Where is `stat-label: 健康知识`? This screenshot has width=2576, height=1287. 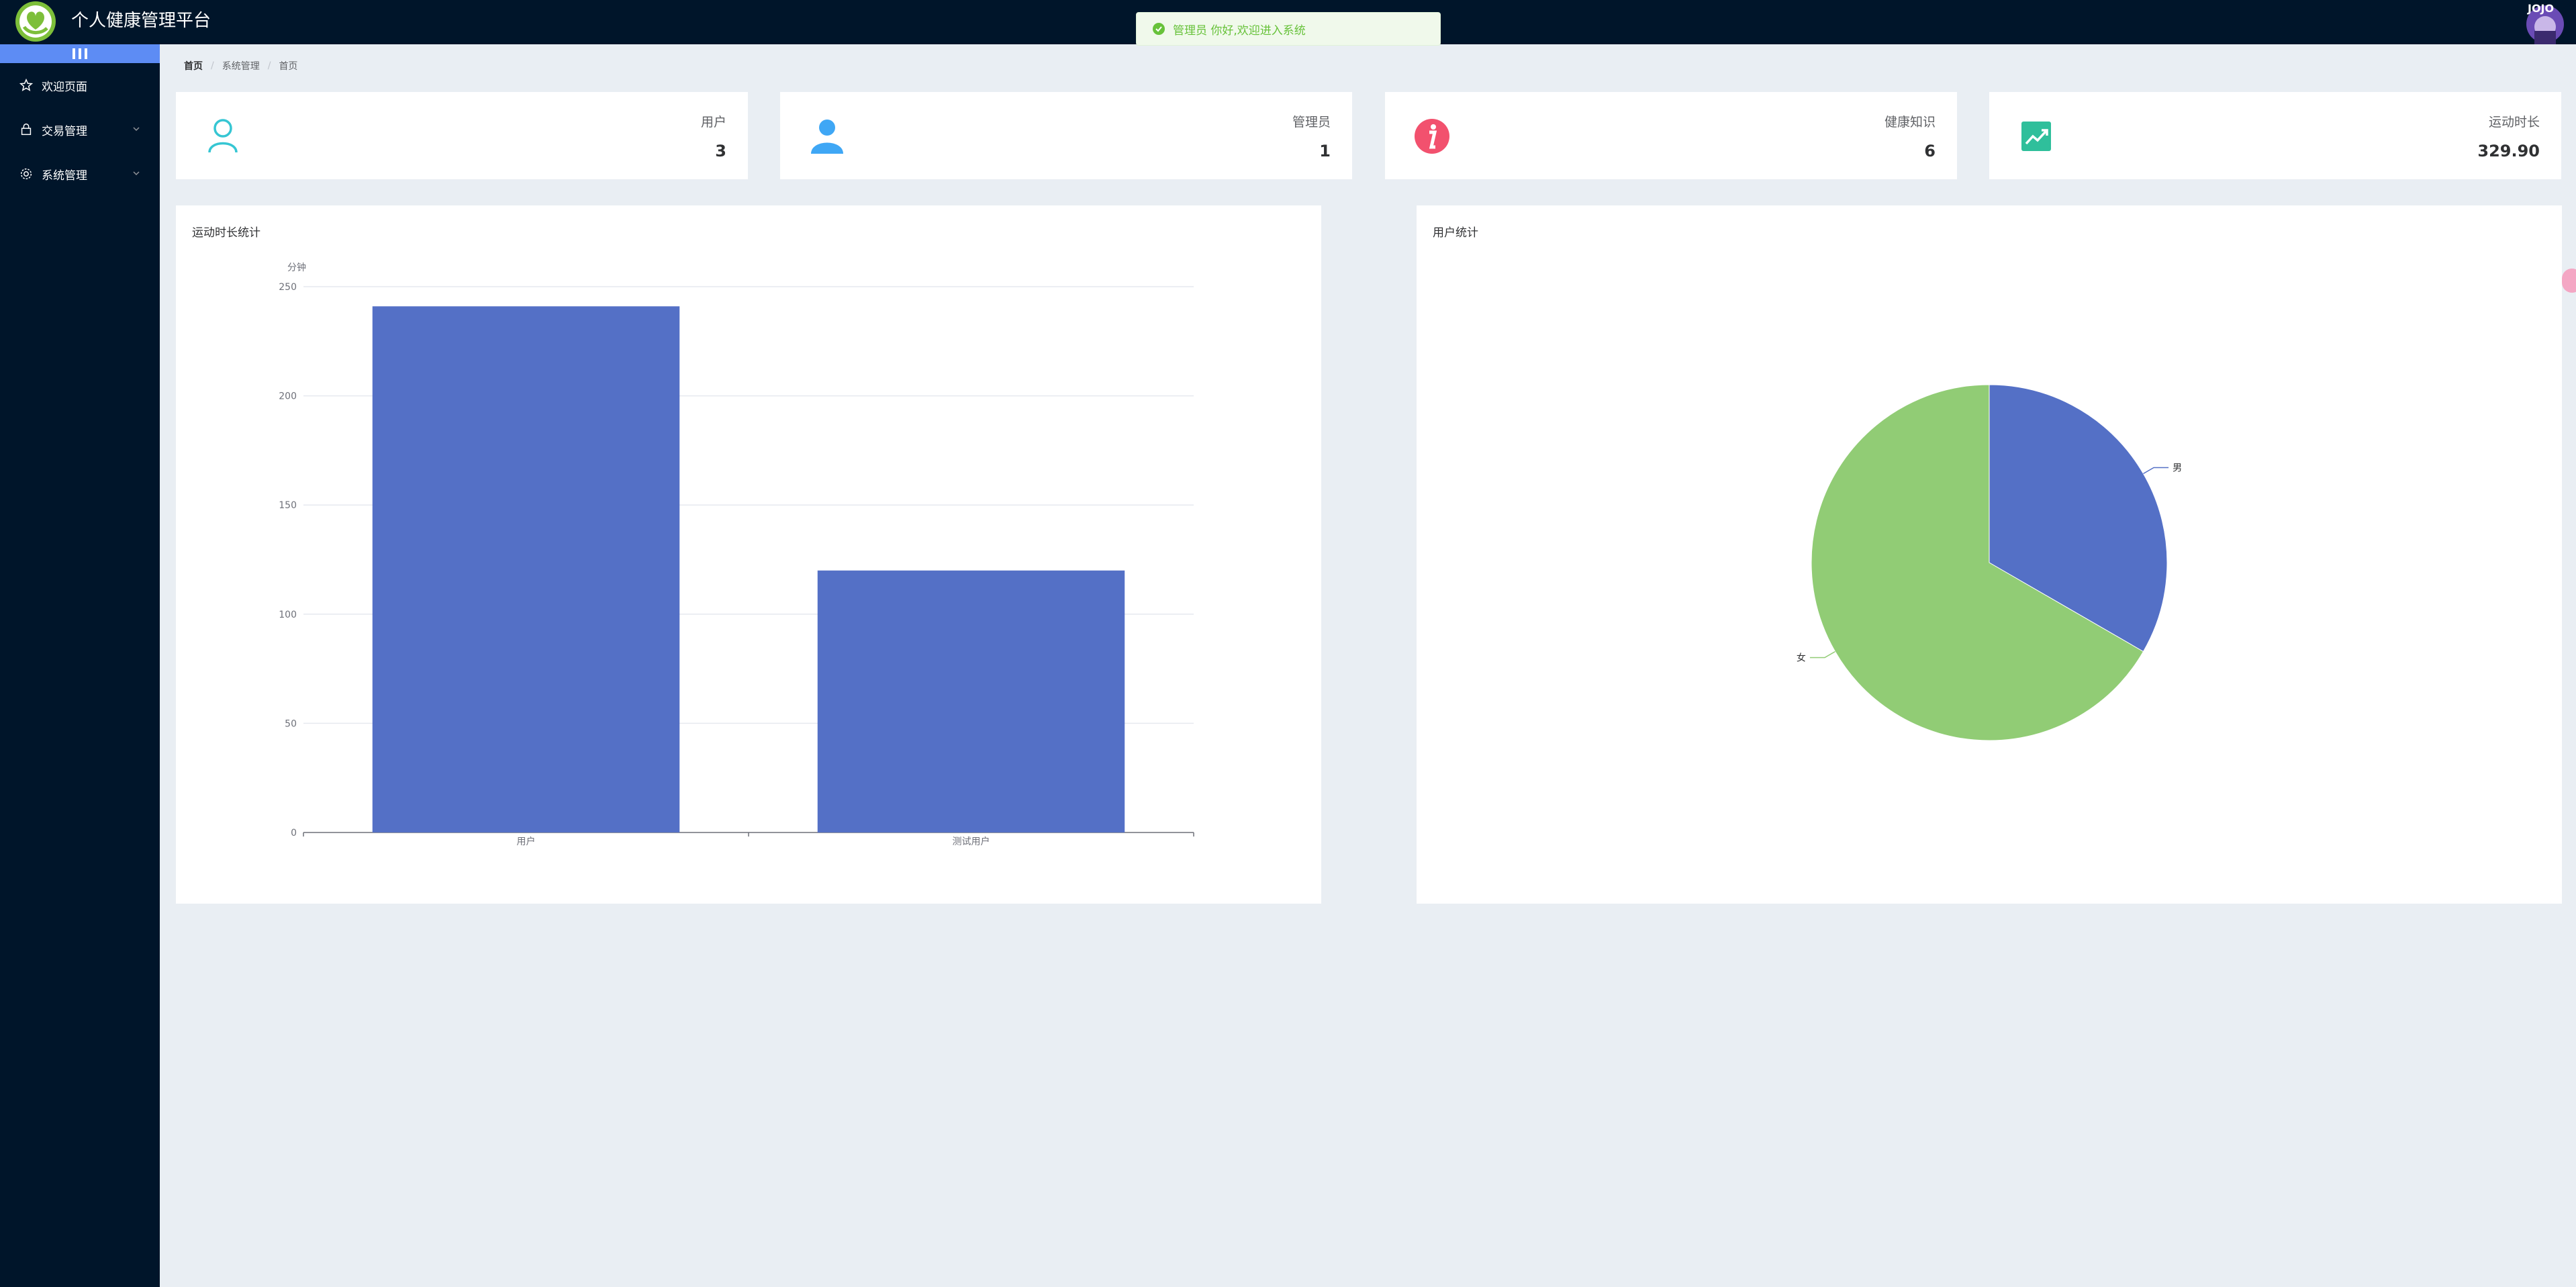
stat-label: 健康知识 is located at coordinates (1910, 123).